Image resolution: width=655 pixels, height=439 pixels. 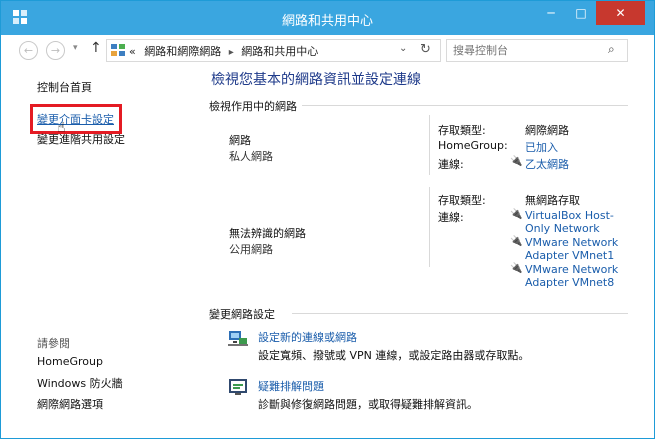 What do you see at coordinates (96, 48) in the screenshot?
I see `up-arrow-icon: ↑` at bounding box center [96, 48].